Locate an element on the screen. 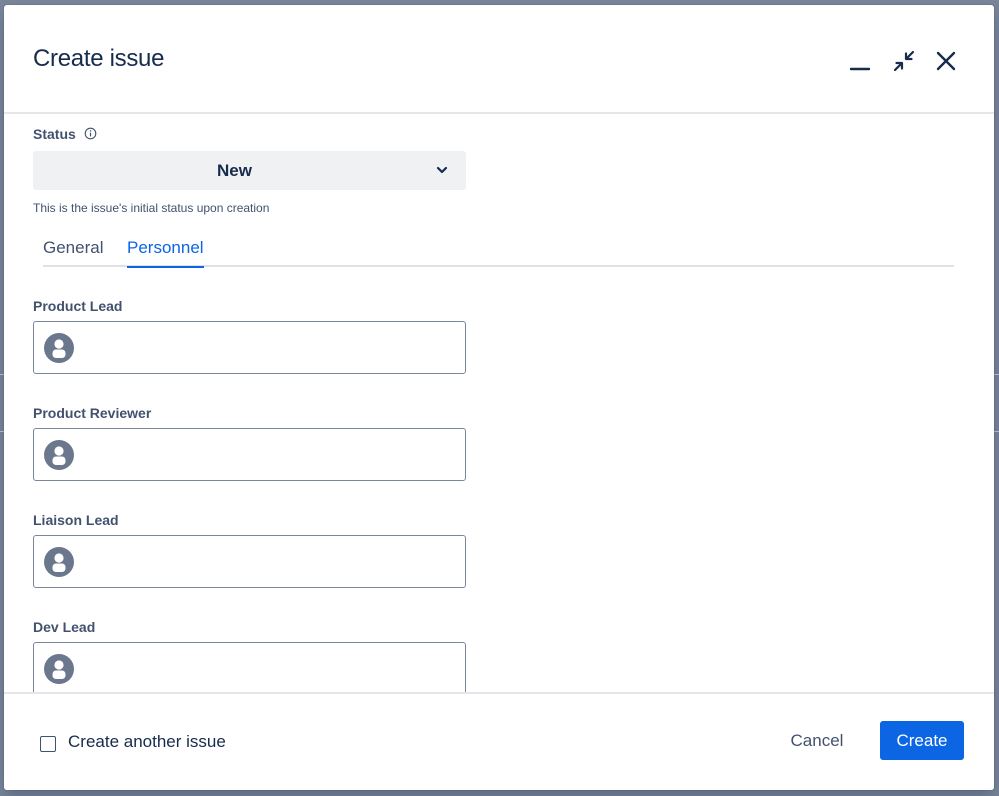 This screenshot has height=796, width=999. product-lead-label: Product Lead is located at coordinates (78, 306).